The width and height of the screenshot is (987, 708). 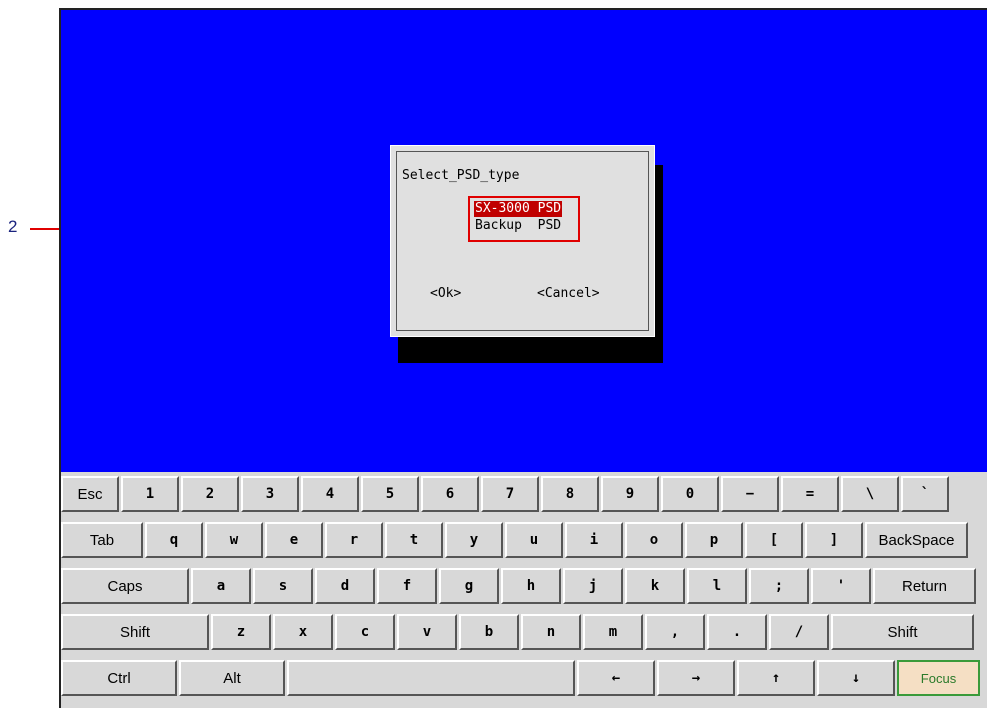 What do you see at coordinates (551, 632) in the screenshot?
I see `key-n: n` at bounding box center [551, 632].